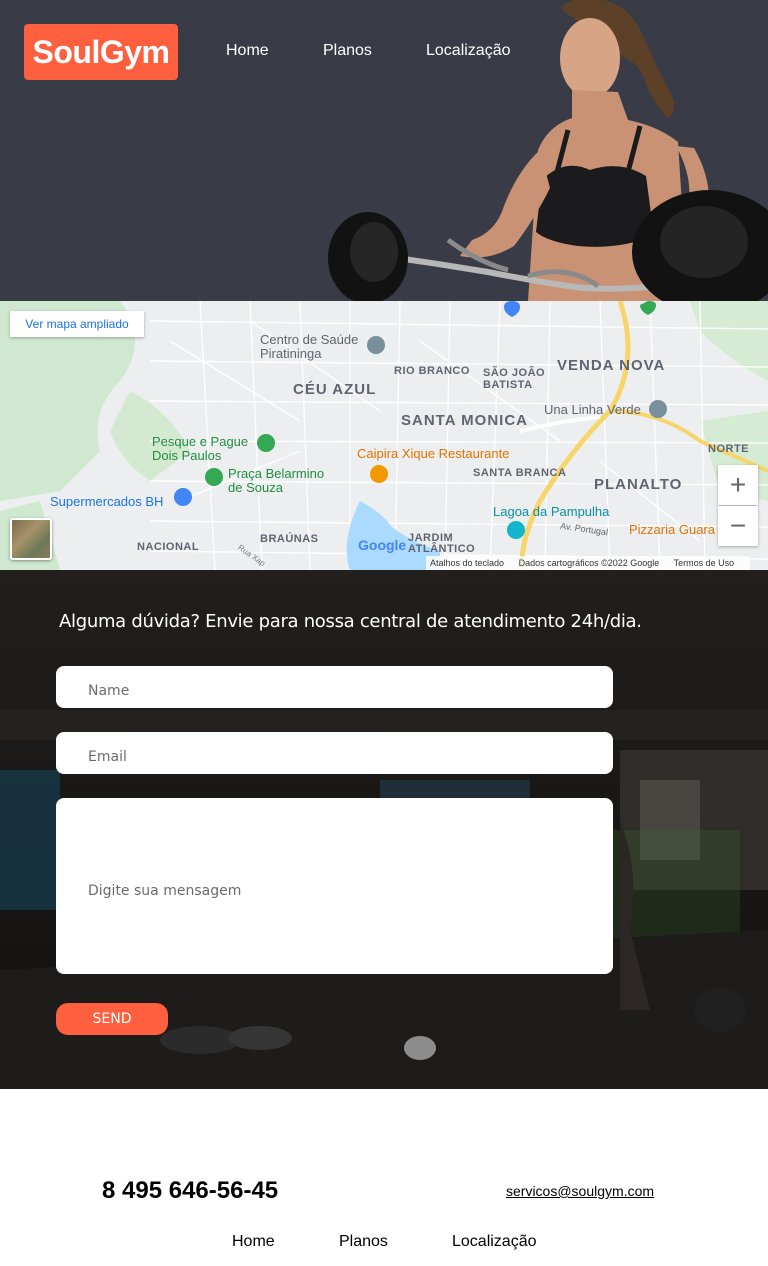  I want to click on footer-nav-planos-link: Planos, so click(363, 1242).